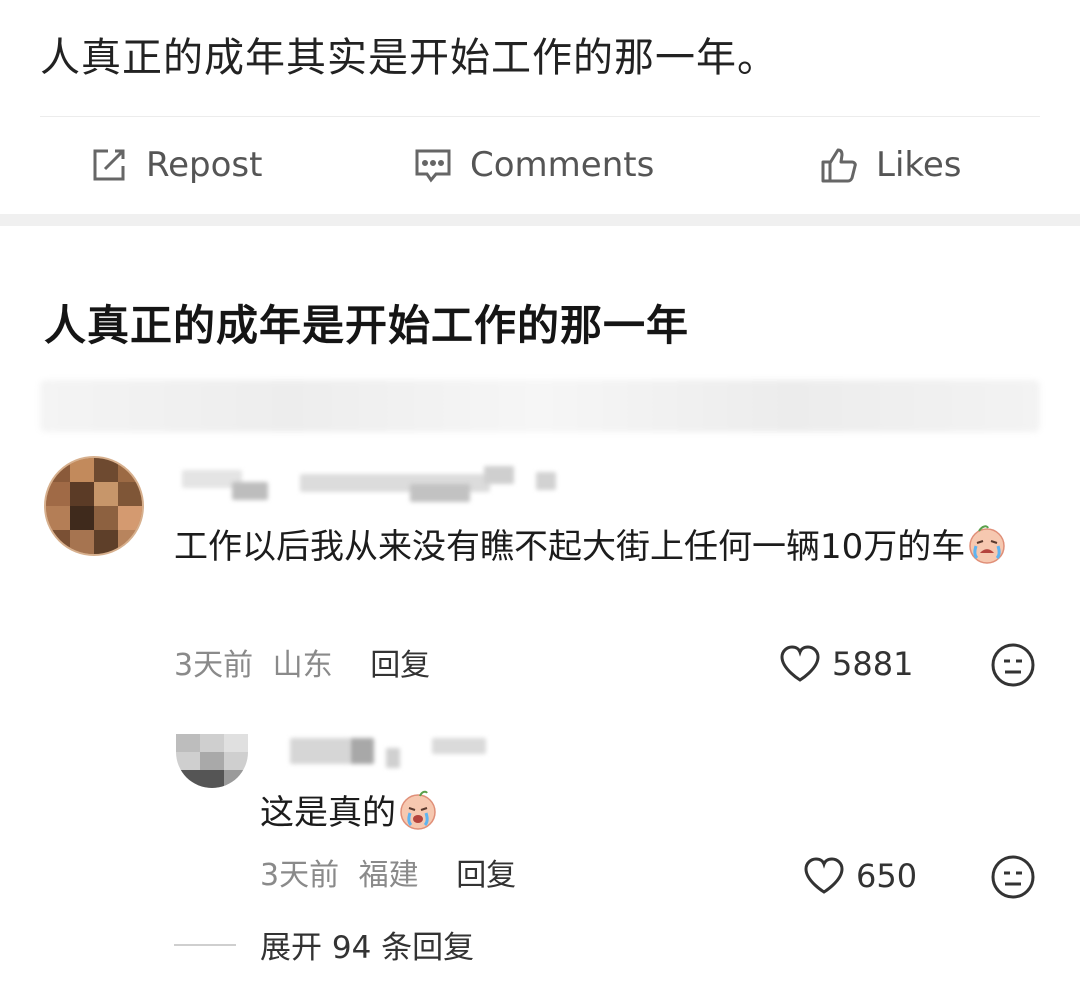  I want to click on avatar, so click(94, 506).